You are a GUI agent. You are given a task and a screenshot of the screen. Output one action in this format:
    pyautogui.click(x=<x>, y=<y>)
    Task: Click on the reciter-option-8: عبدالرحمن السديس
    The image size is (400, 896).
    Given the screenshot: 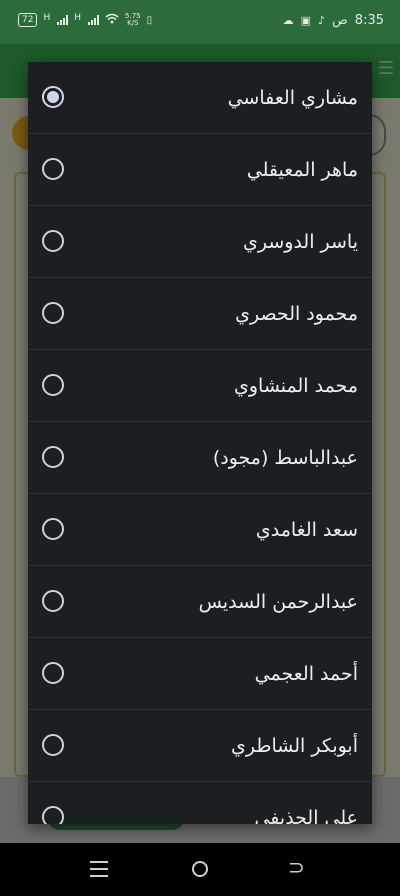 What is the action you would take?
    pyautogui.click(x=200, y=602)
    